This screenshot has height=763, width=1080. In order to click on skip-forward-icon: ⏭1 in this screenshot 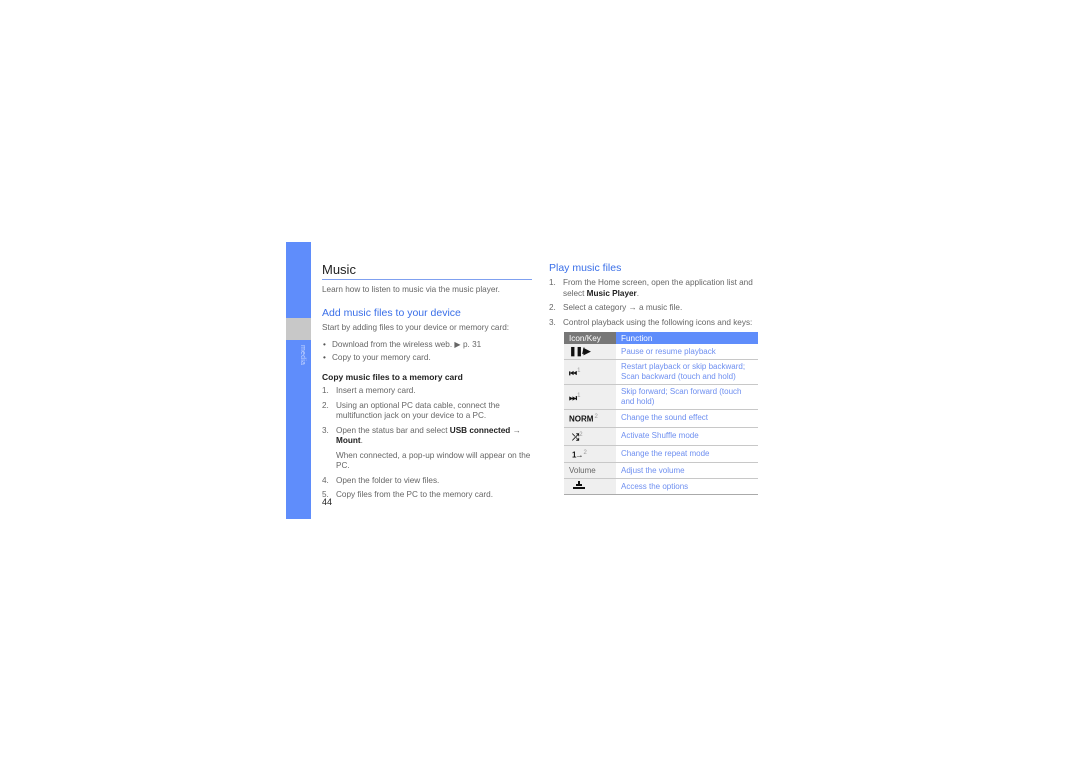, I will do `click(575, 397)`.